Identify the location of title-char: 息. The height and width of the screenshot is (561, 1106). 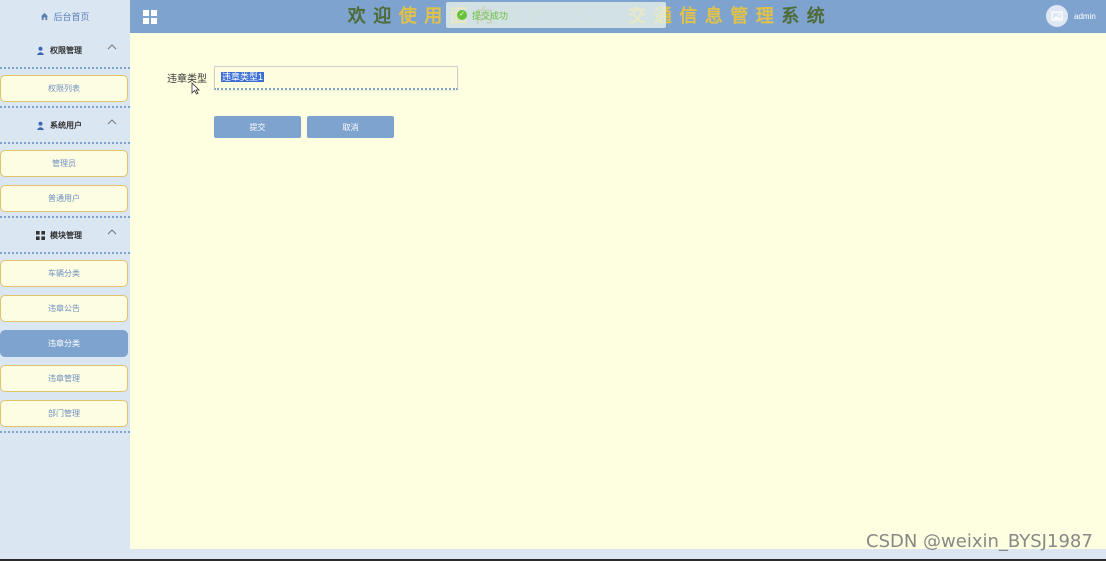
(713, 16).